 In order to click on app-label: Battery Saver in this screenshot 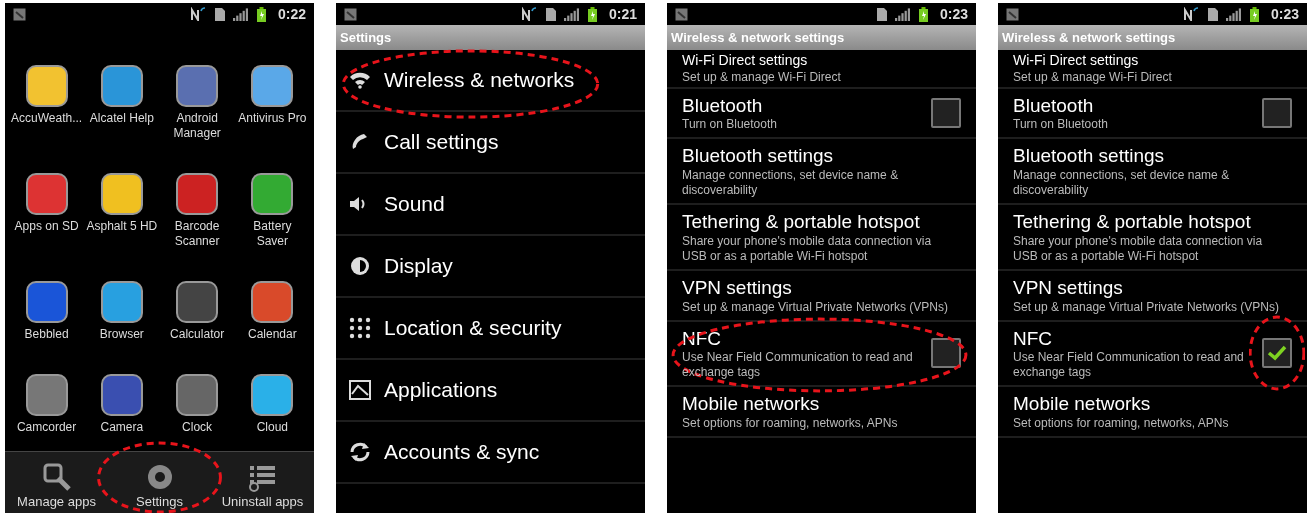, I will do `click(272, 234)`.